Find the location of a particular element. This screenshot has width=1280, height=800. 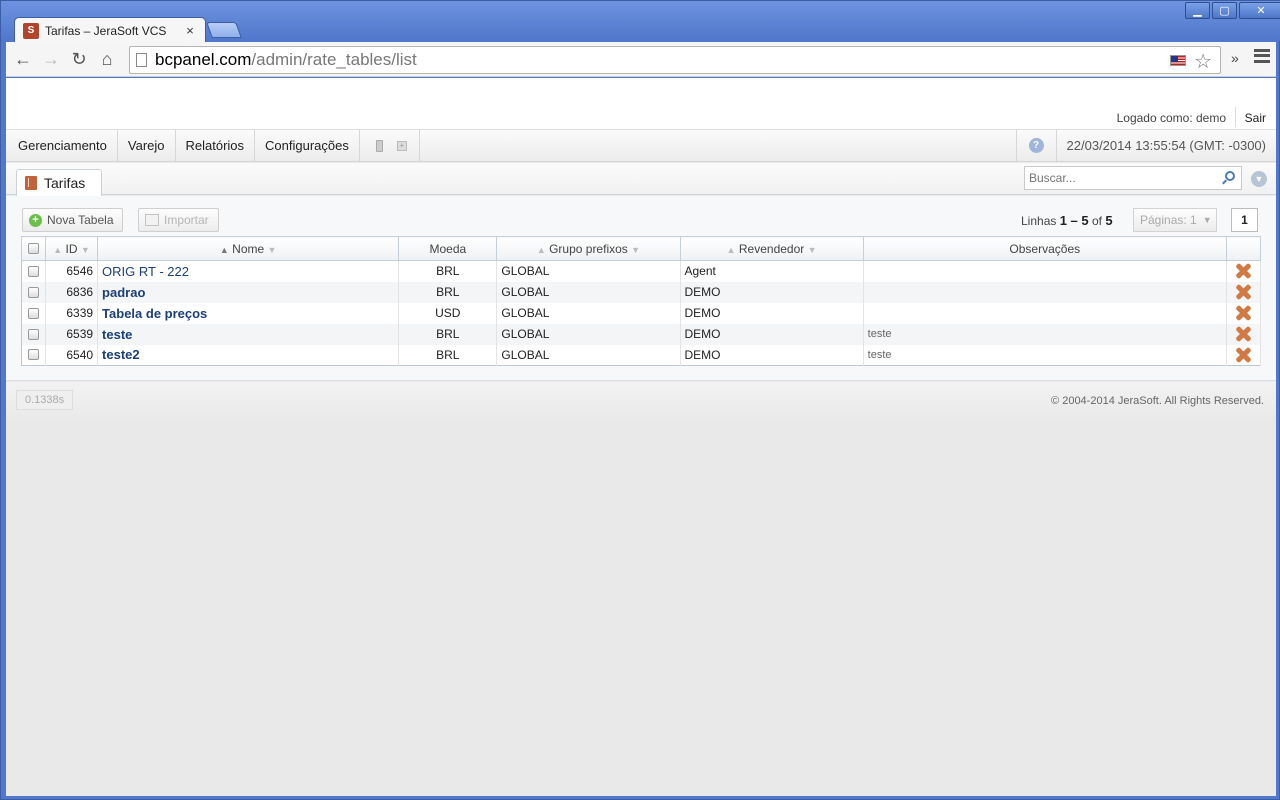

row-name-link: teste is located at coordinates (248, 334).